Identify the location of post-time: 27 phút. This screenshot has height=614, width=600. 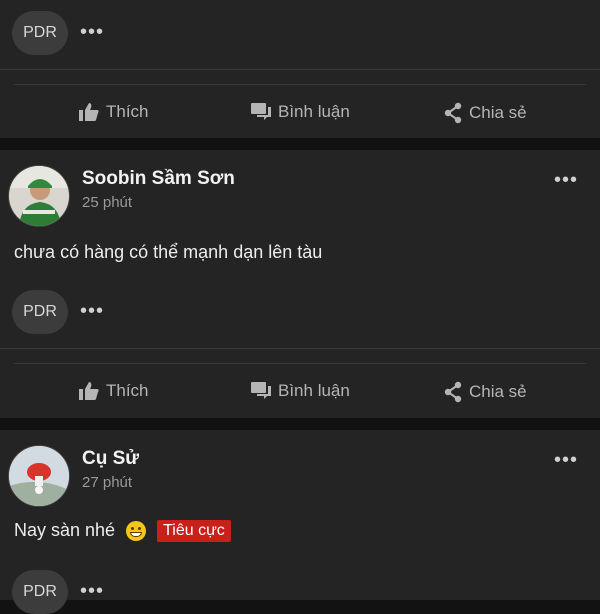
(107, 482).